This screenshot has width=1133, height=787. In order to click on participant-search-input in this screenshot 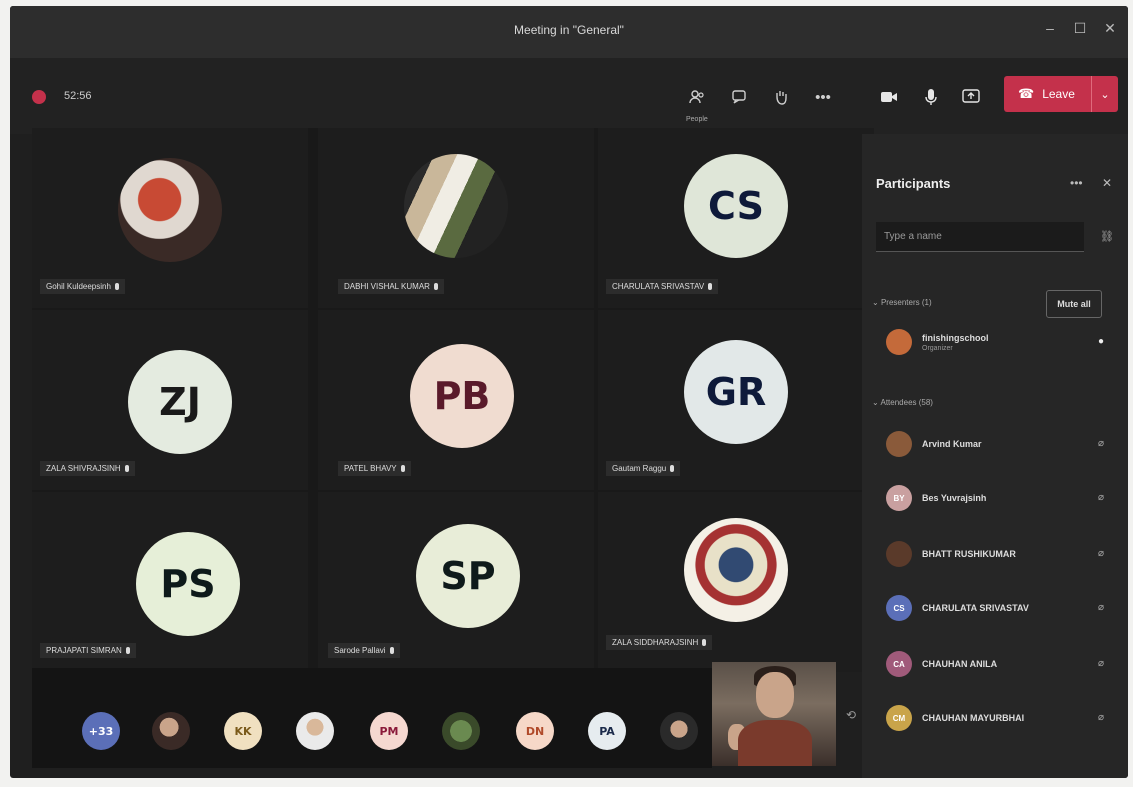, I will do `click(980, 237)`.